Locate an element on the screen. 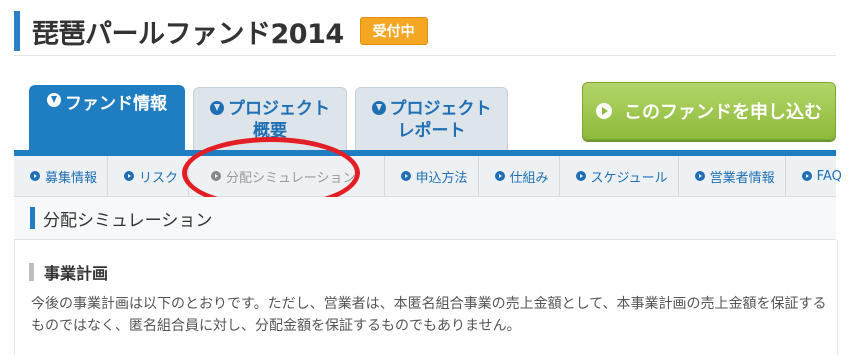  divider is located at coordinates (425, 55).